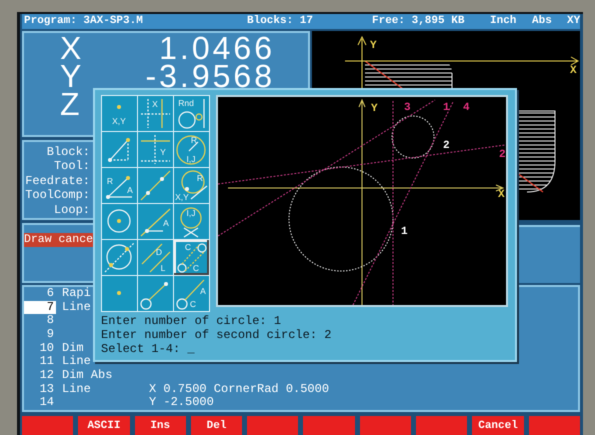 The width and height of the screenshot is (595, 435). I want to click on tool-button: R A, so click(119, 185).